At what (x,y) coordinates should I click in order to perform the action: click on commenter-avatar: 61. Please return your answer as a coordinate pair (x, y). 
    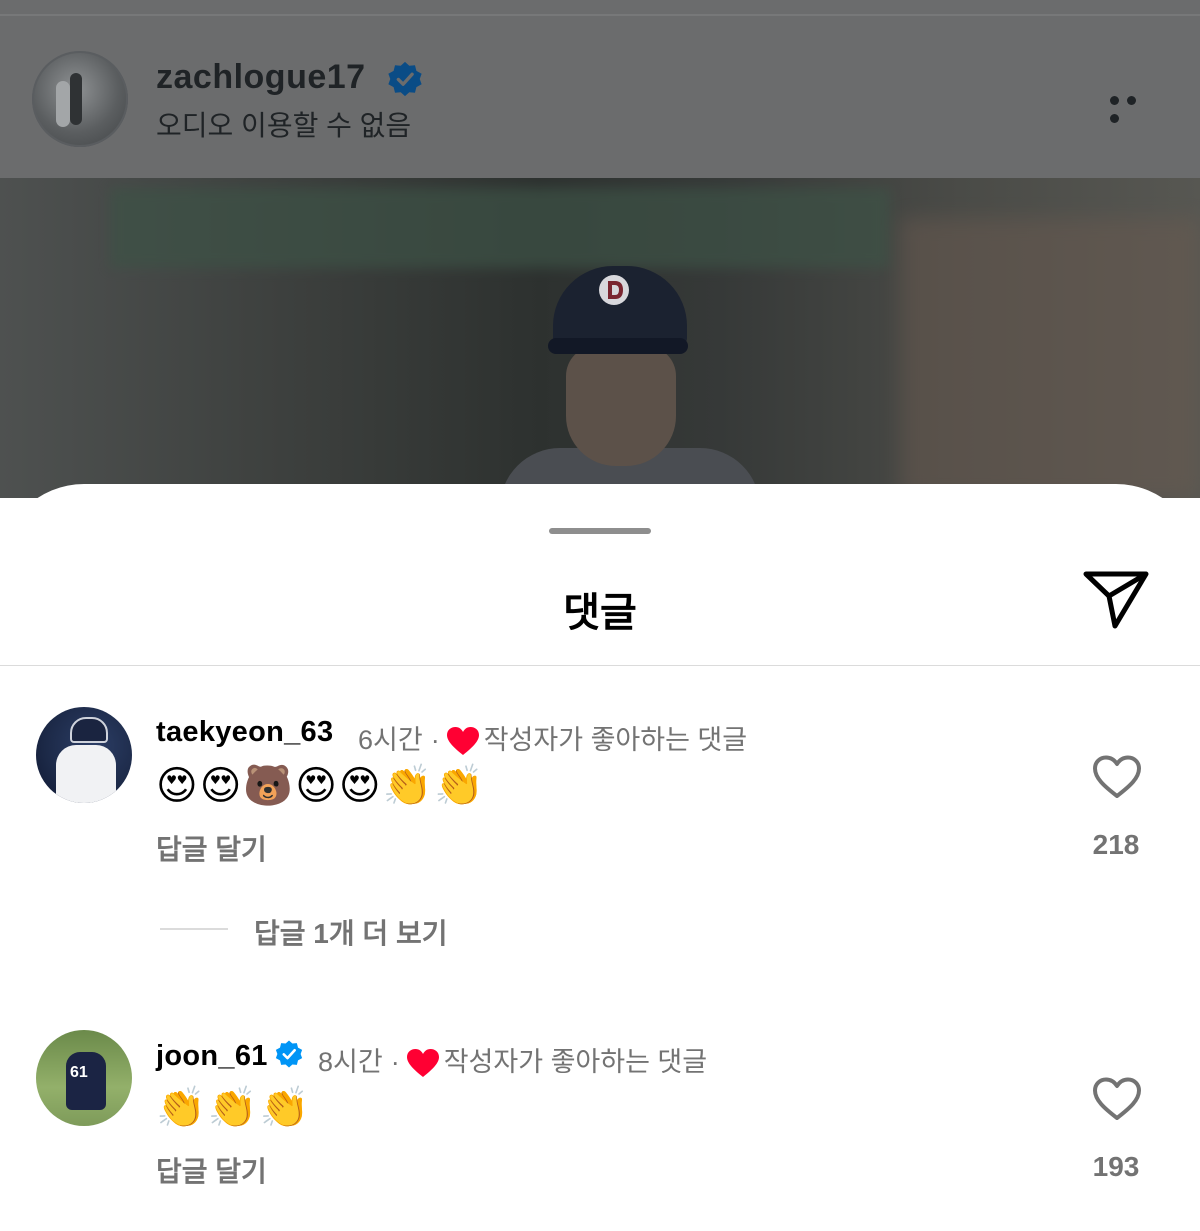
    Looking at the image, I should click on (84, 1078).